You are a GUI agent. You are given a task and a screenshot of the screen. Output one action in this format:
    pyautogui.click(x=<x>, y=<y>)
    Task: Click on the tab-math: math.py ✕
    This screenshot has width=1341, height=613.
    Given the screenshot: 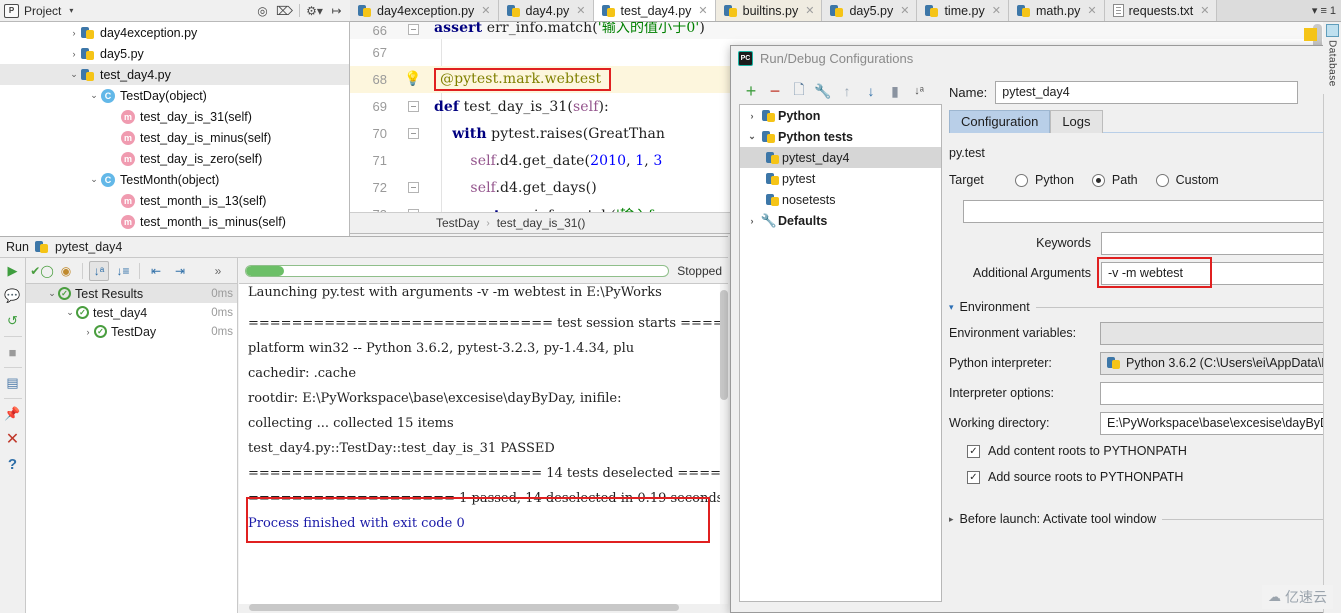 What is the action you would take?
    pyautogui.click(x=1056, y=10)
    